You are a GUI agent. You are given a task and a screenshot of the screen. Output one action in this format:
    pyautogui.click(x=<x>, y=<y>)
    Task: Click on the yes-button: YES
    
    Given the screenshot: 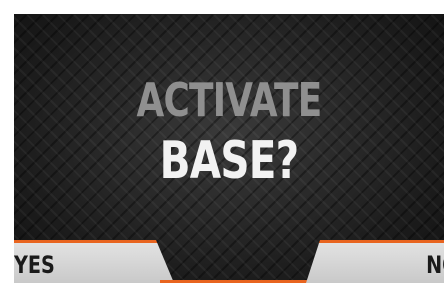 What is the action you would take?
    pyautogui.click(x=94, y=261)
    